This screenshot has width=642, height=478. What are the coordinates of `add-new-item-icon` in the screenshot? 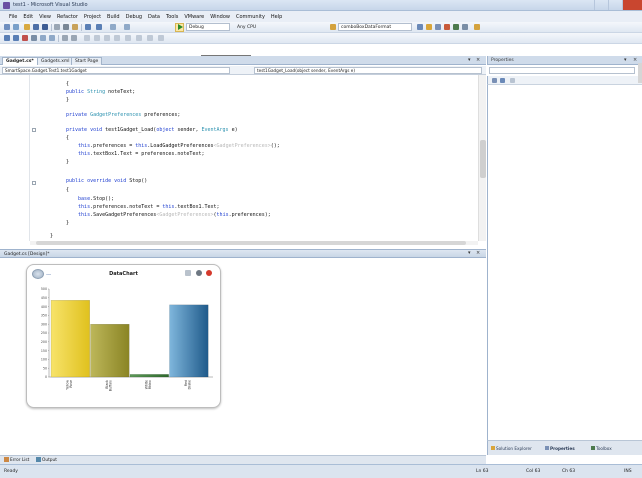 It's located at (7, 27).